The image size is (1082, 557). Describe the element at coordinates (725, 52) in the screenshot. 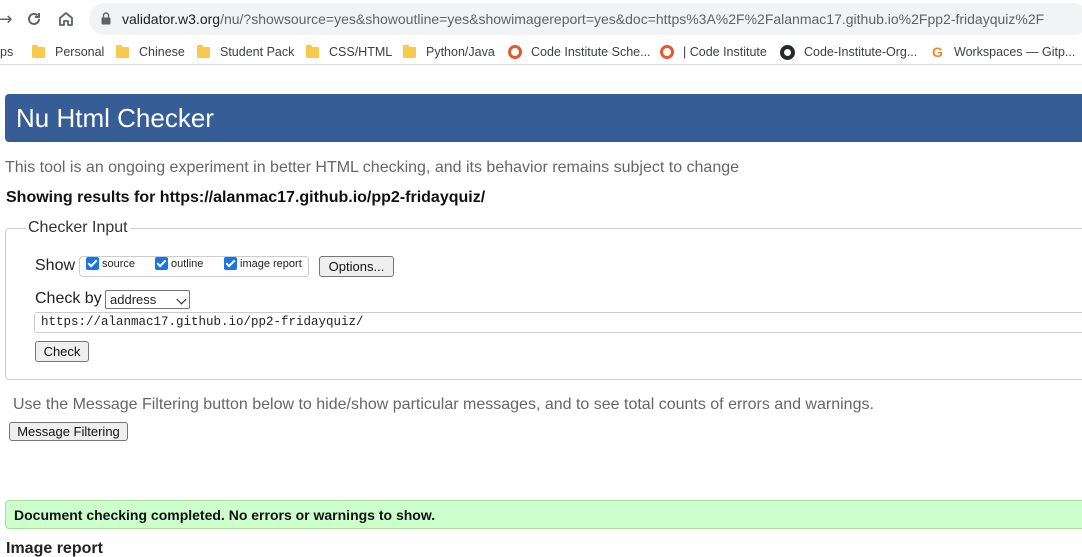

I see `bookmark-label: | Code Institute` at that location.